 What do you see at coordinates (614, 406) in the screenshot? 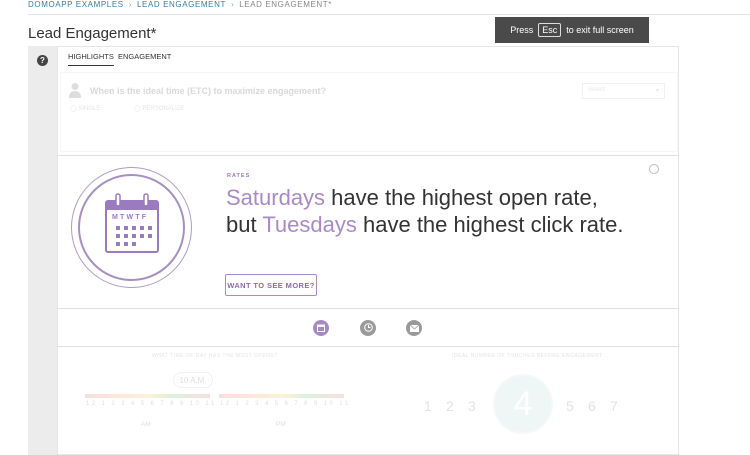
I see `touch-number: 7` at bounding box center [614, 406].